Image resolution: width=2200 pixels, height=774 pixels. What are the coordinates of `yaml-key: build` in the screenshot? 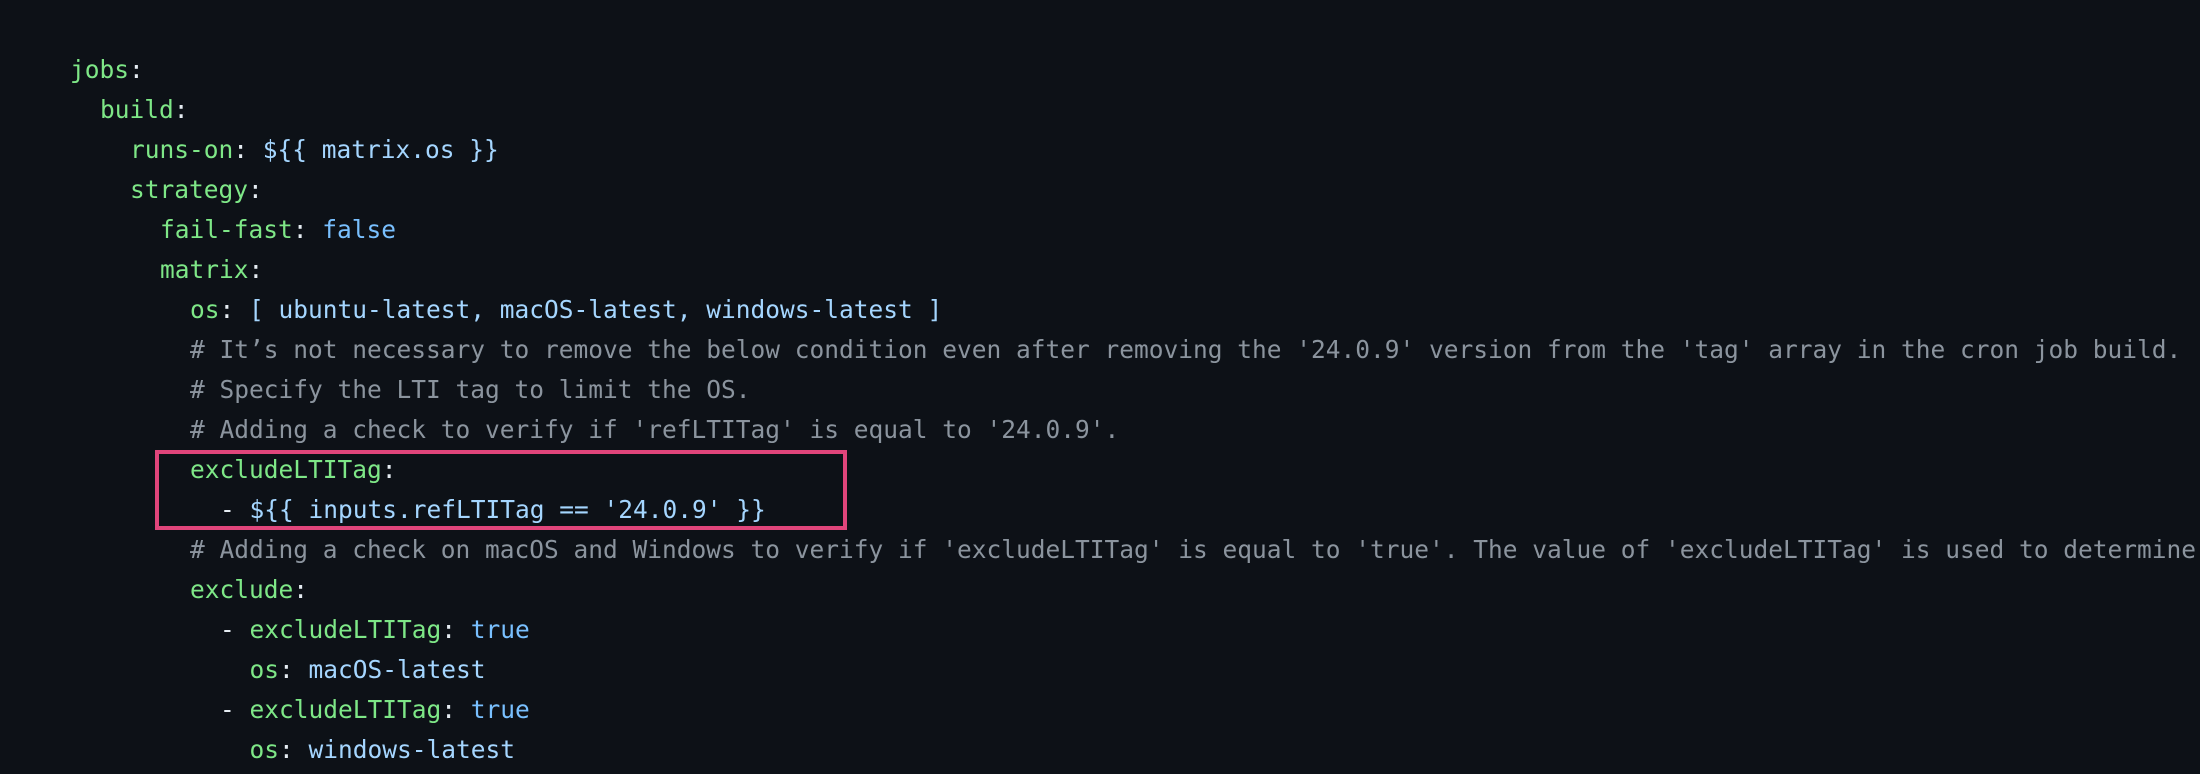 It's located at (137, 109).